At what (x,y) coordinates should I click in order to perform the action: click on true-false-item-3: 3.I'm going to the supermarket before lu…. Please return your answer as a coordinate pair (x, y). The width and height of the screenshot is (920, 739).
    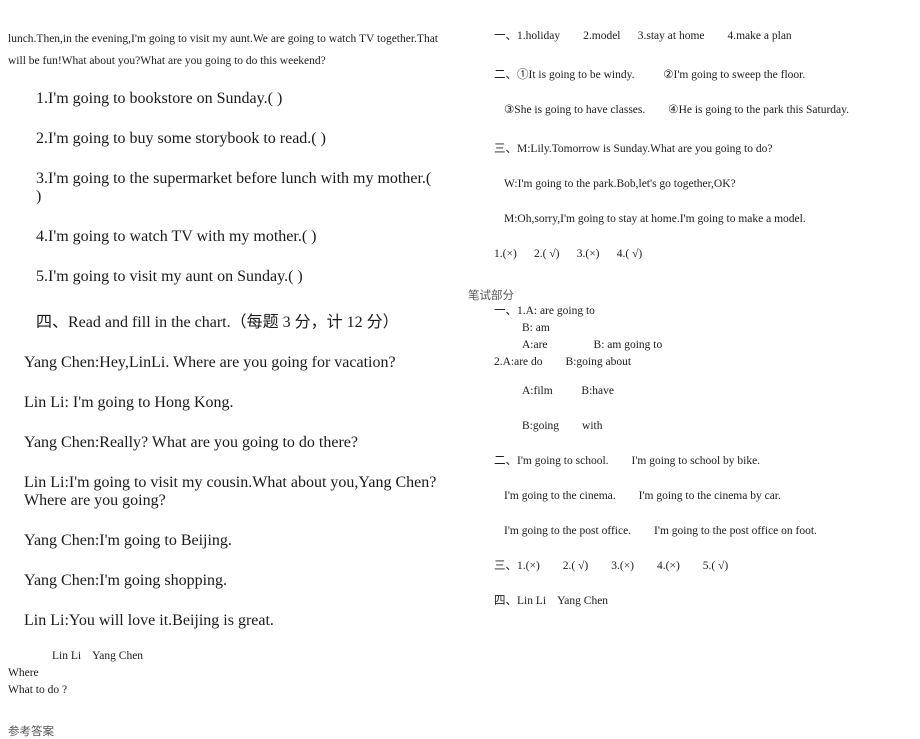
    Looking at the image, I should click on (234, 187).